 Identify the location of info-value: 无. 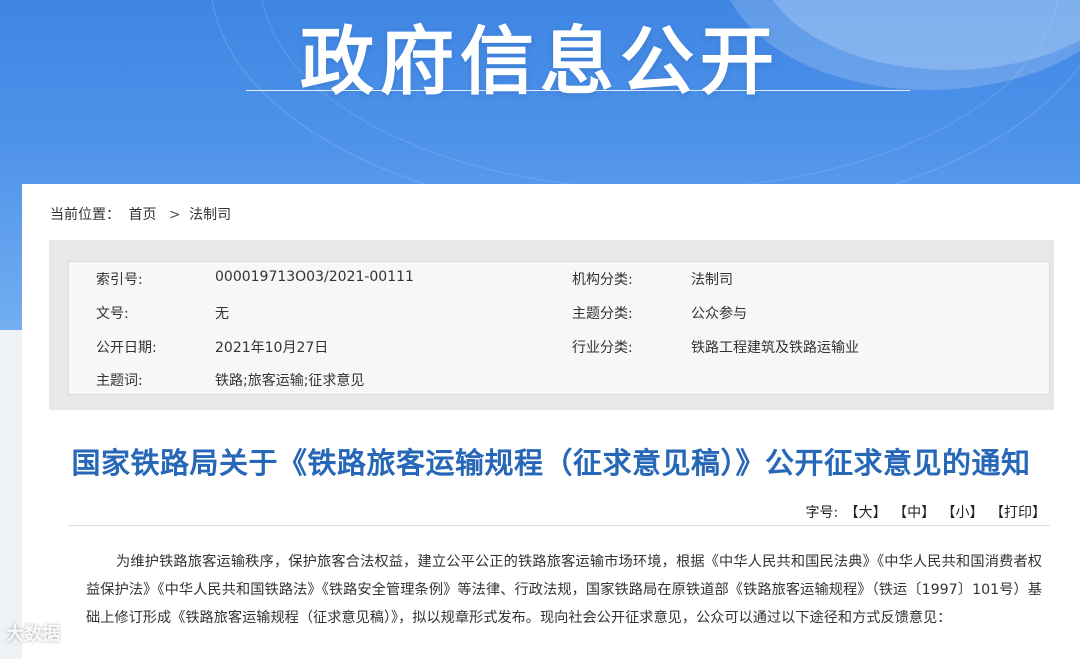
(222, 314).